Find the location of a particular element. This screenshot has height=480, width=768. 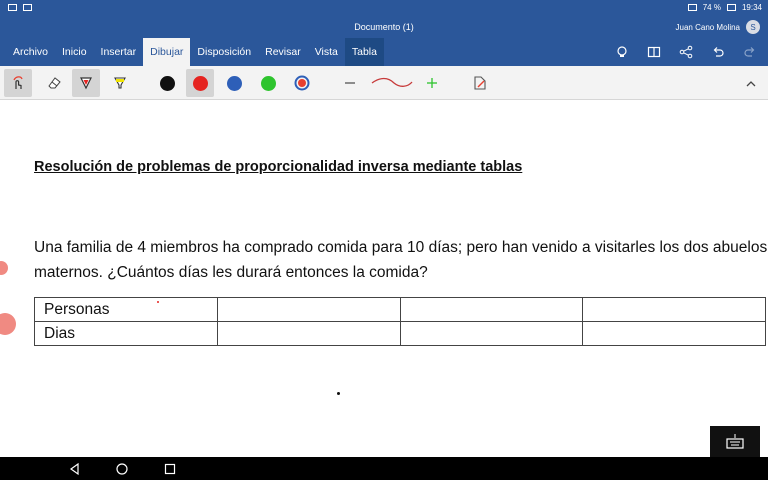

thickness-thick-button is located at coordinates (432, 83).